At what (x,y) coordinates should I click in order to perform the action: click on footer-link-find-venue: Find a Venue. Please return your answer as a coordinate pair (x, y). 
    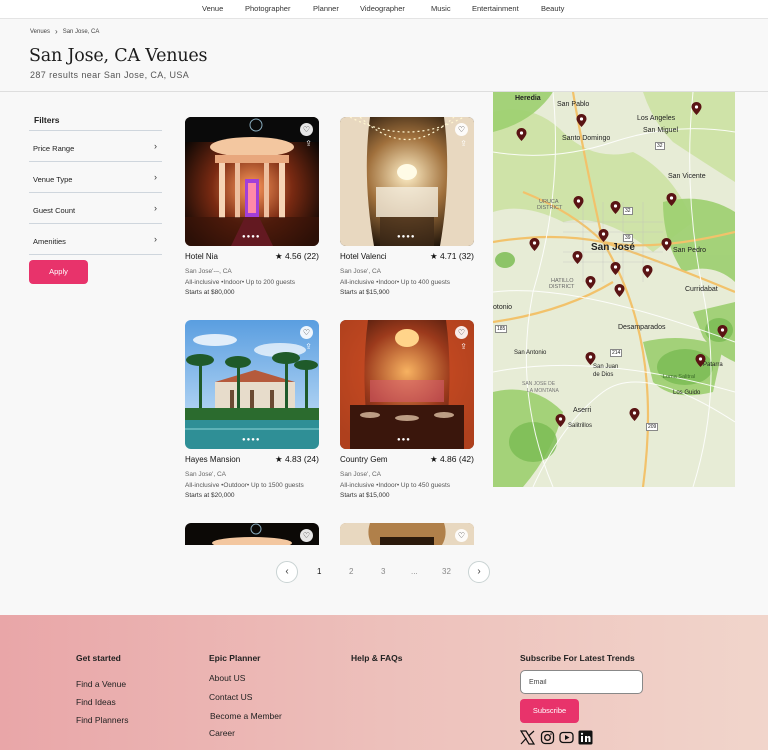
    Looking at the image, I should click on (101, 684).